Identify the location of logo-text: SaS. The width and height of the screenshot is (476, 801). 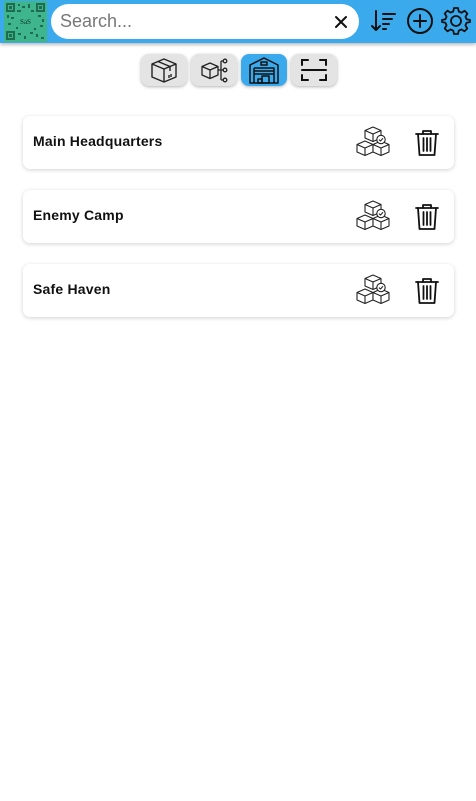
(25, 22).